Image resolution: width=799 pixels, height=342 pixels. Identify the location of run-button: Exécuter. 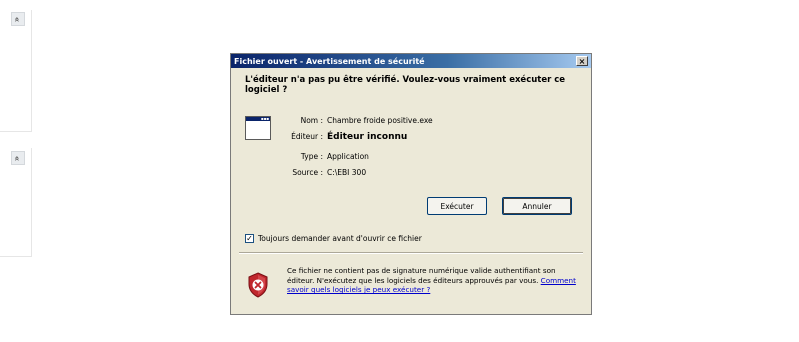
(457, 206).